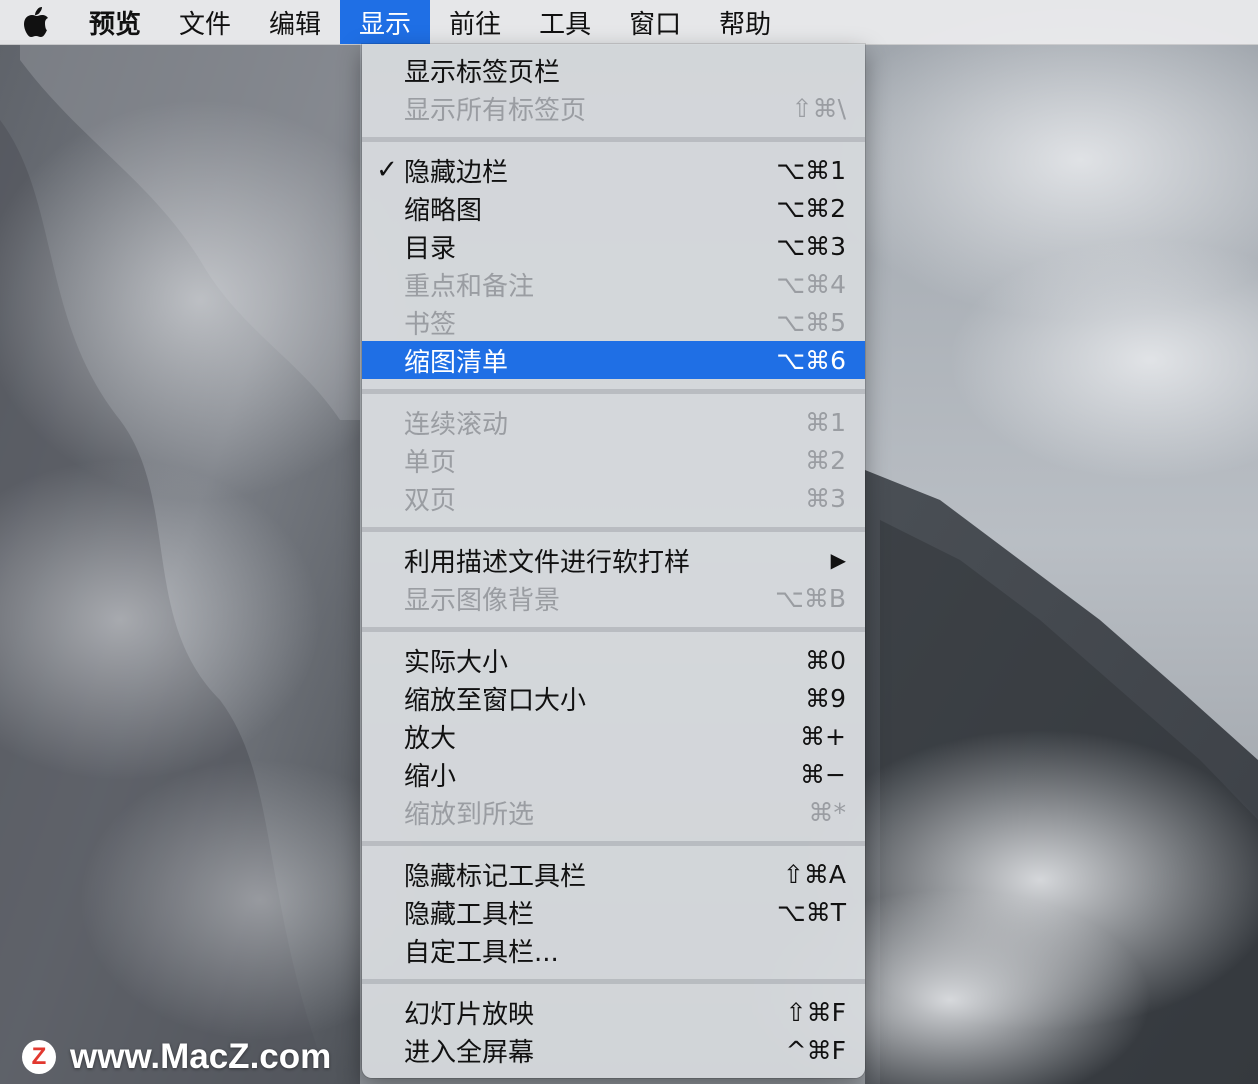 This screenshot has width=1258, height=1084. I want to click on menu-item-zoom-to-selection: 缩放到所选 ⌘*, so click(613, 812).